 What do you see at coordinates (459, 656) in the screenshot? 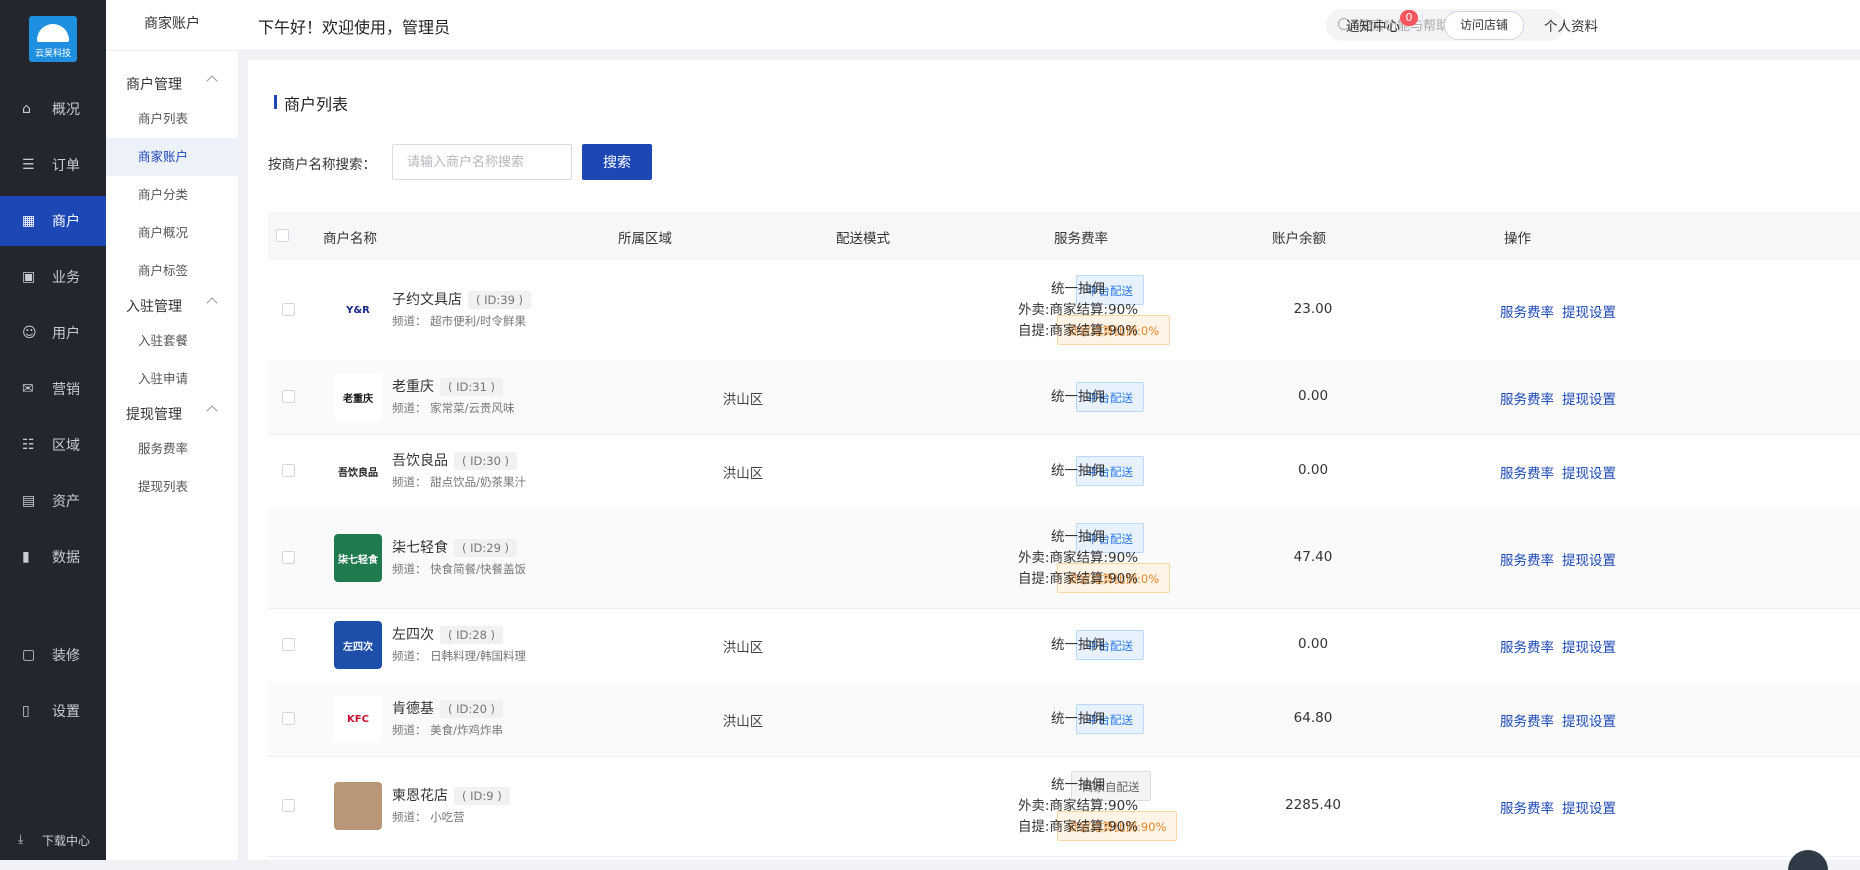
I see `merchant-category: 频道： 日韩料理/韩国料理` at bounding box center [459, 656].